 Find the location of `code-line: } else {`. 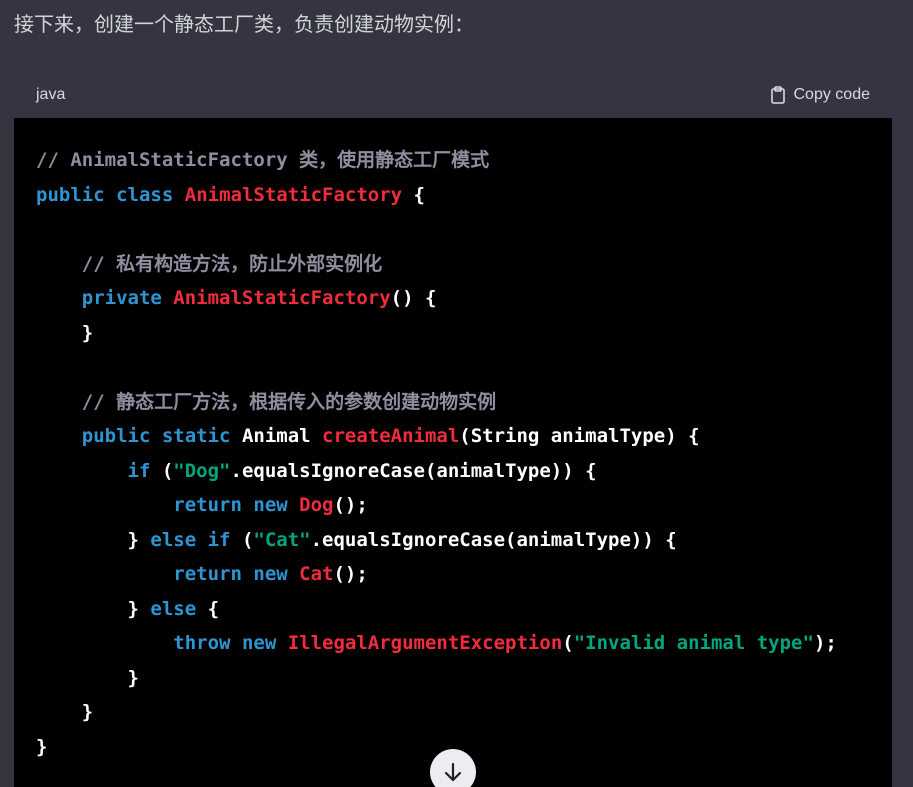

code-line: } else { is located at coordinates (128, 609).